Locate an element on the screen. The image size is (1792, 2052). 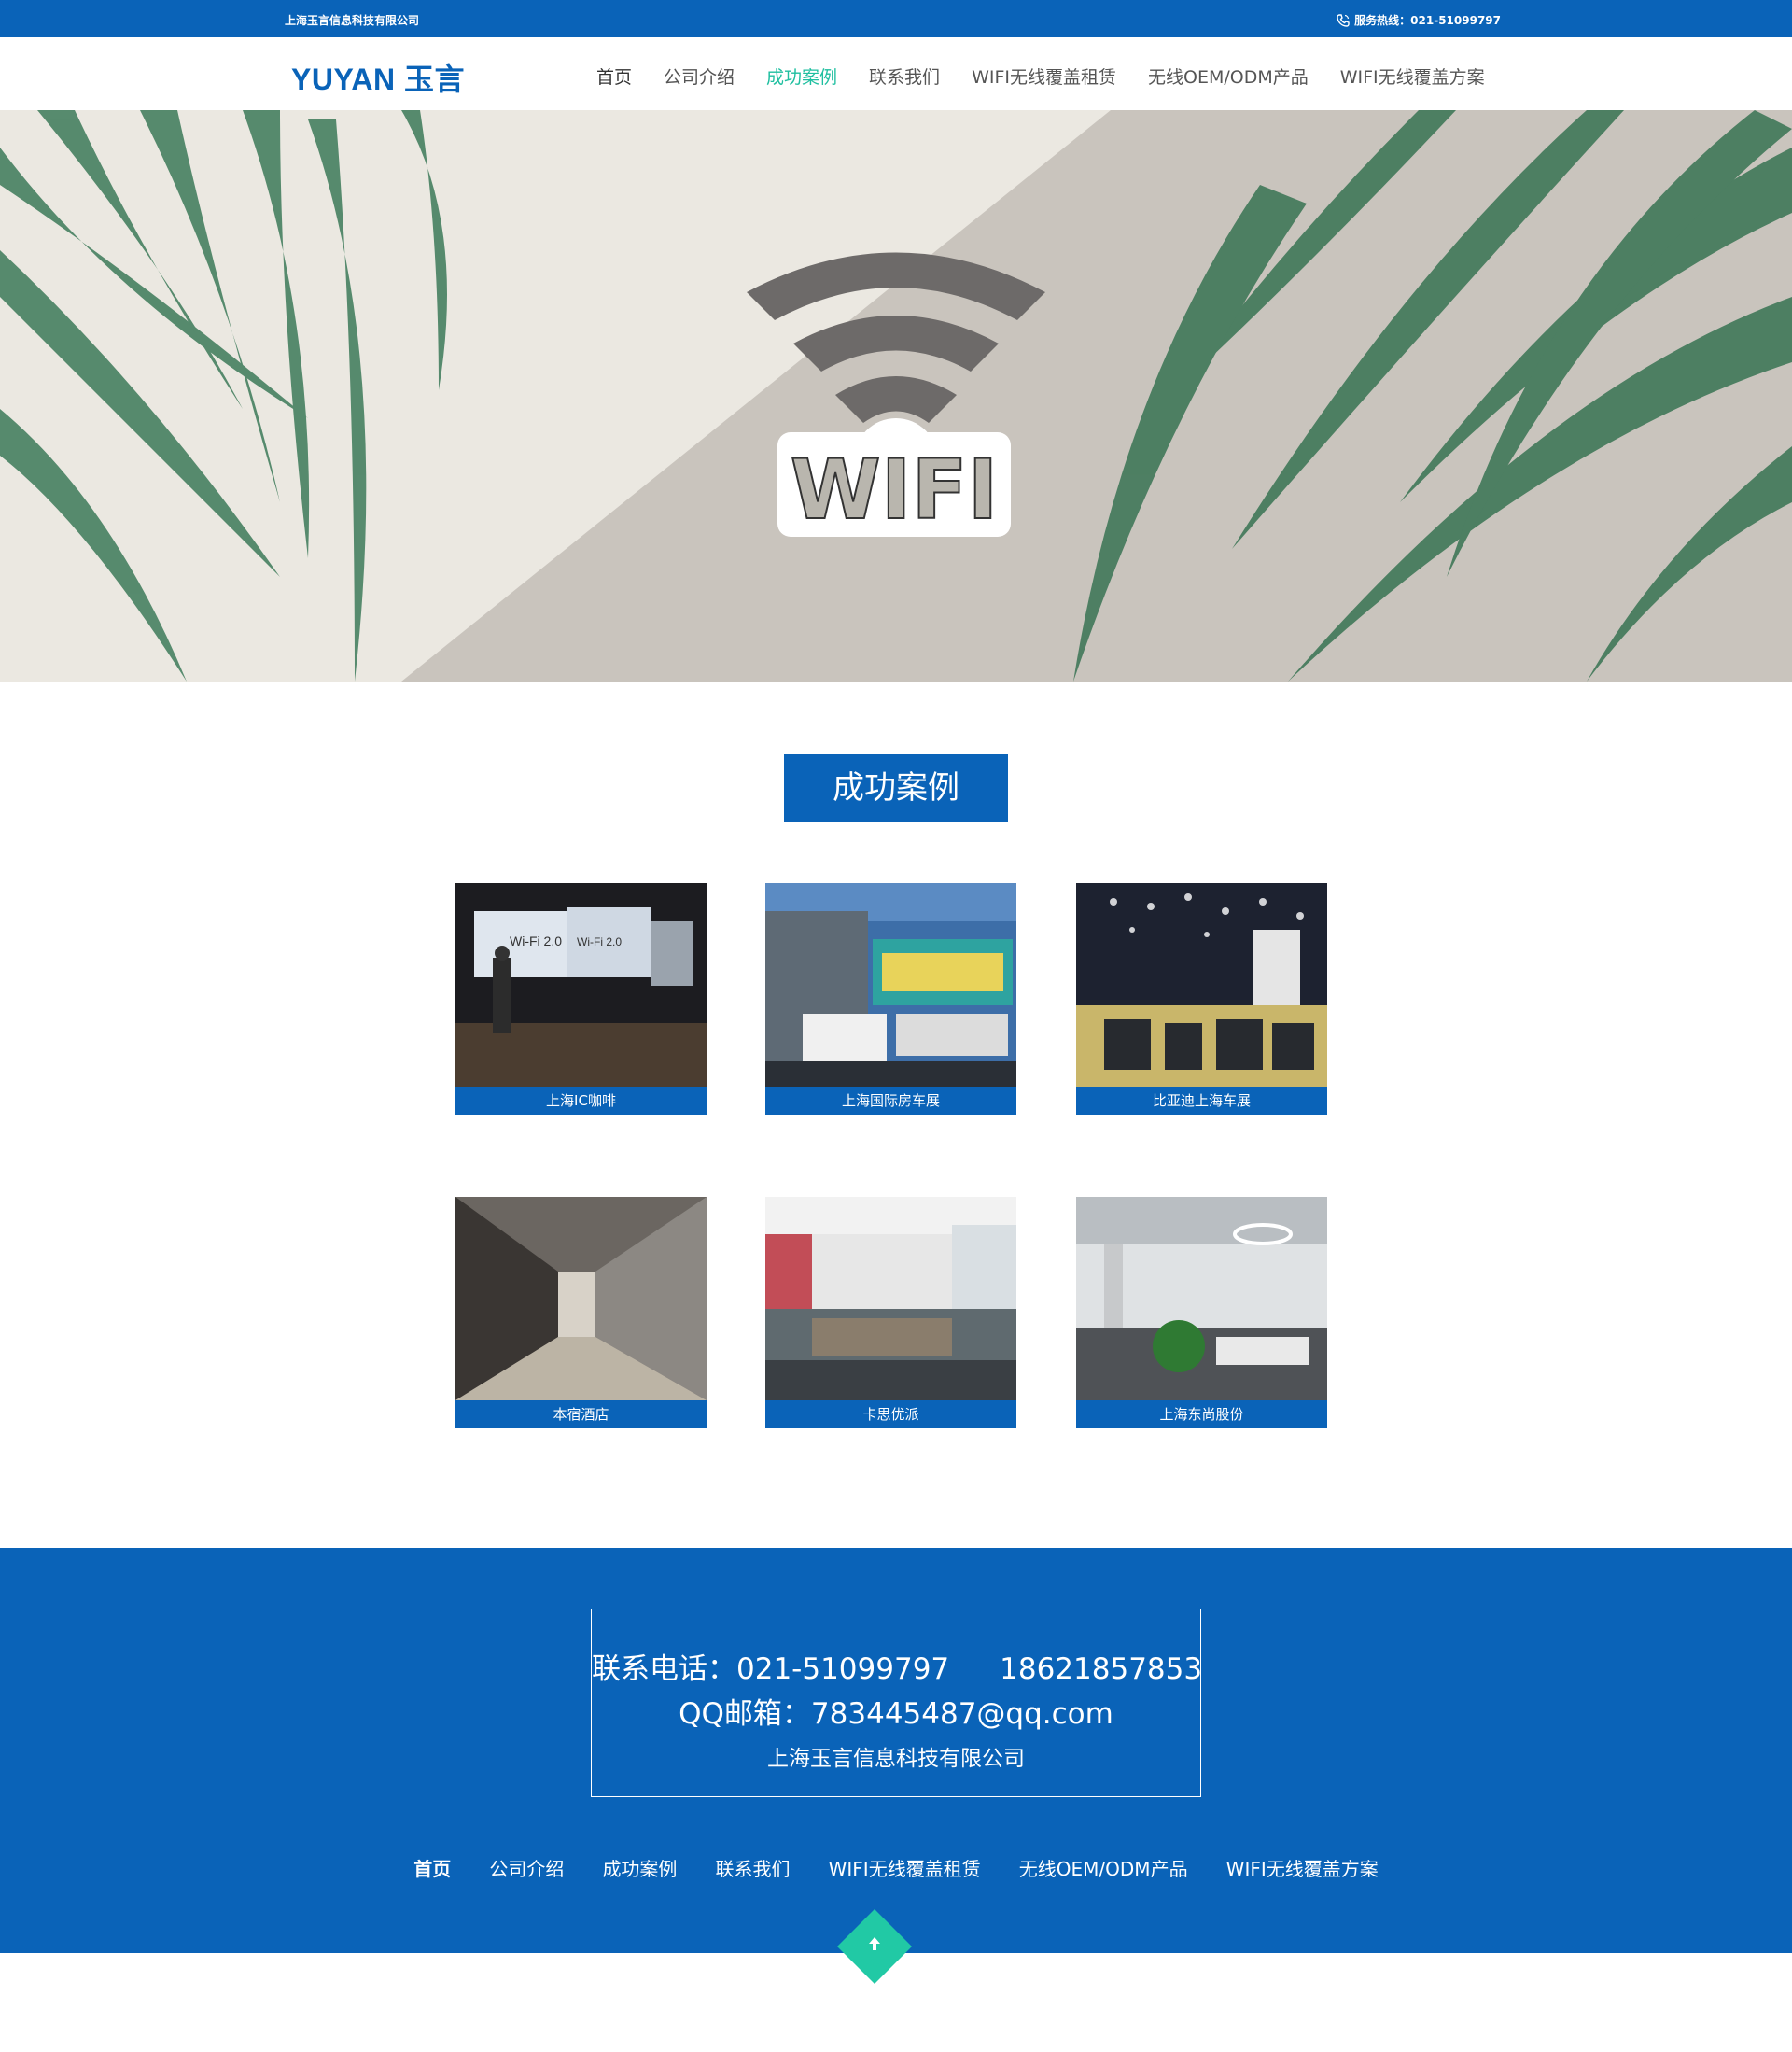
case-caption: 比亚迪上海车展 is located at coordinates (1201, 1101).